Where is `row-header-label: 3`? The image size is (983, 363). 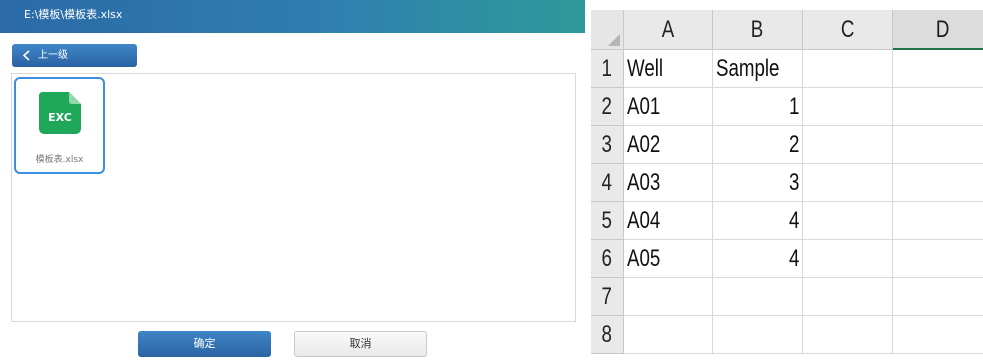 row-header-label: 3 is located at coordinates (607, 144).